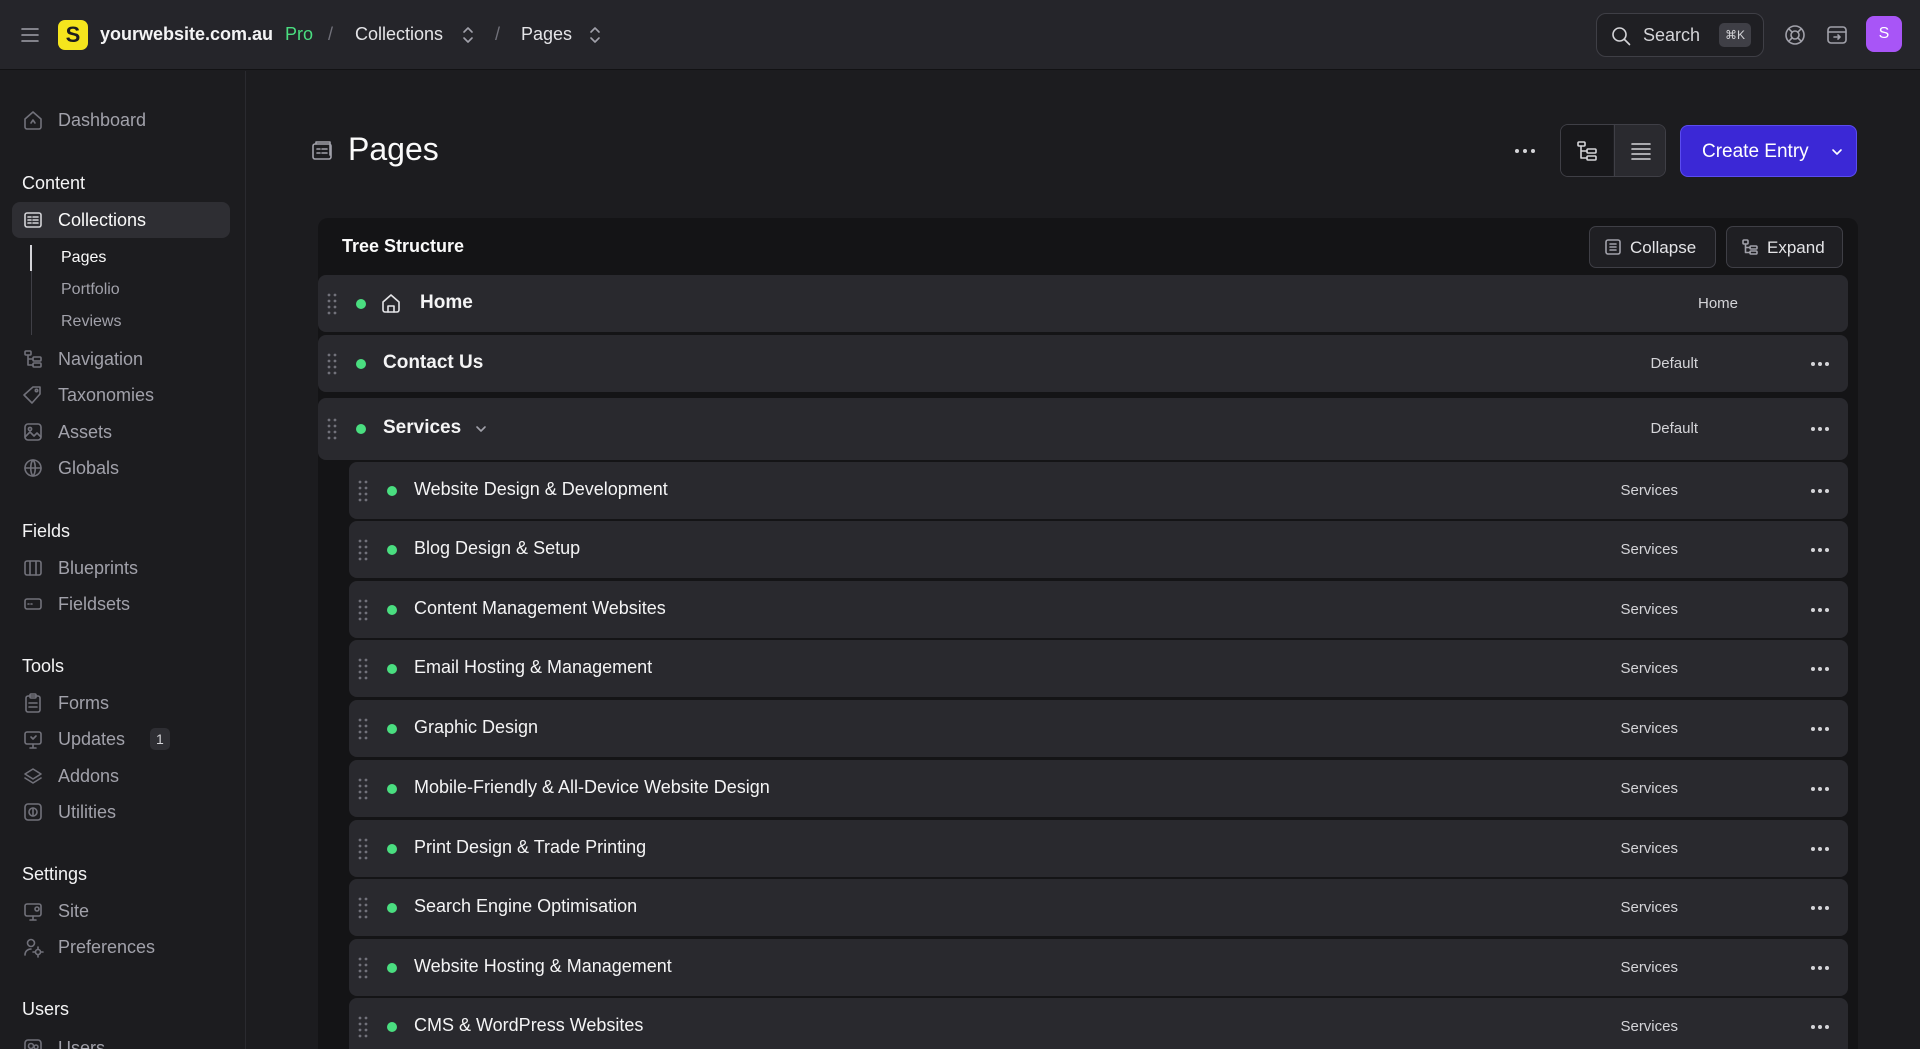 This screenshot has height=1049, width=1920. Describe the element at coordinates (497, 548) in the screenshot. I see `entry-title: Blog Design & Setup` at that location.